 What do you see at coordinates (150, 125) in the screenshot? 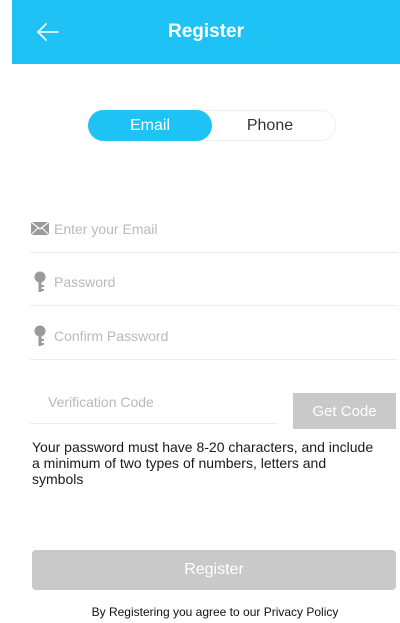
I see `tab-email: Email` at bounding box center [150, 125].